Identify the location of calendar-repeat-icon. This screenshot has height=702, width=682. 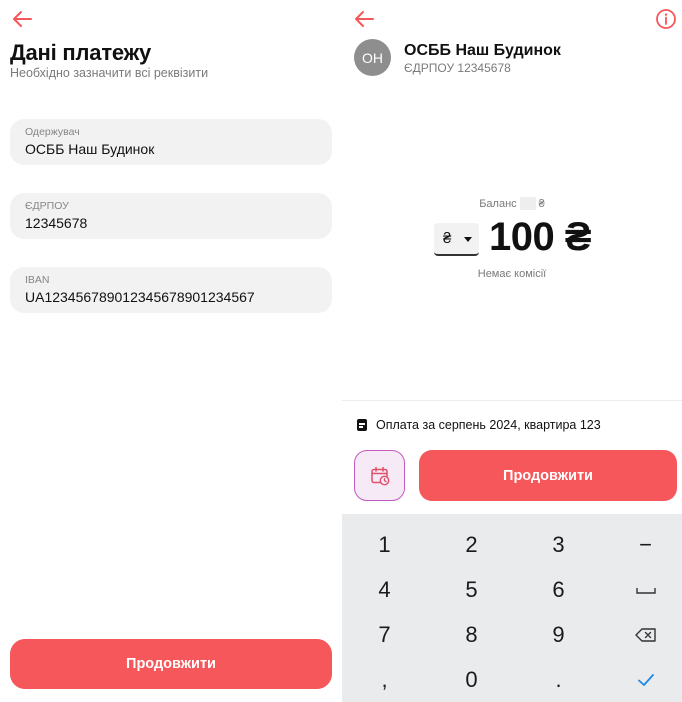
(379, 475).